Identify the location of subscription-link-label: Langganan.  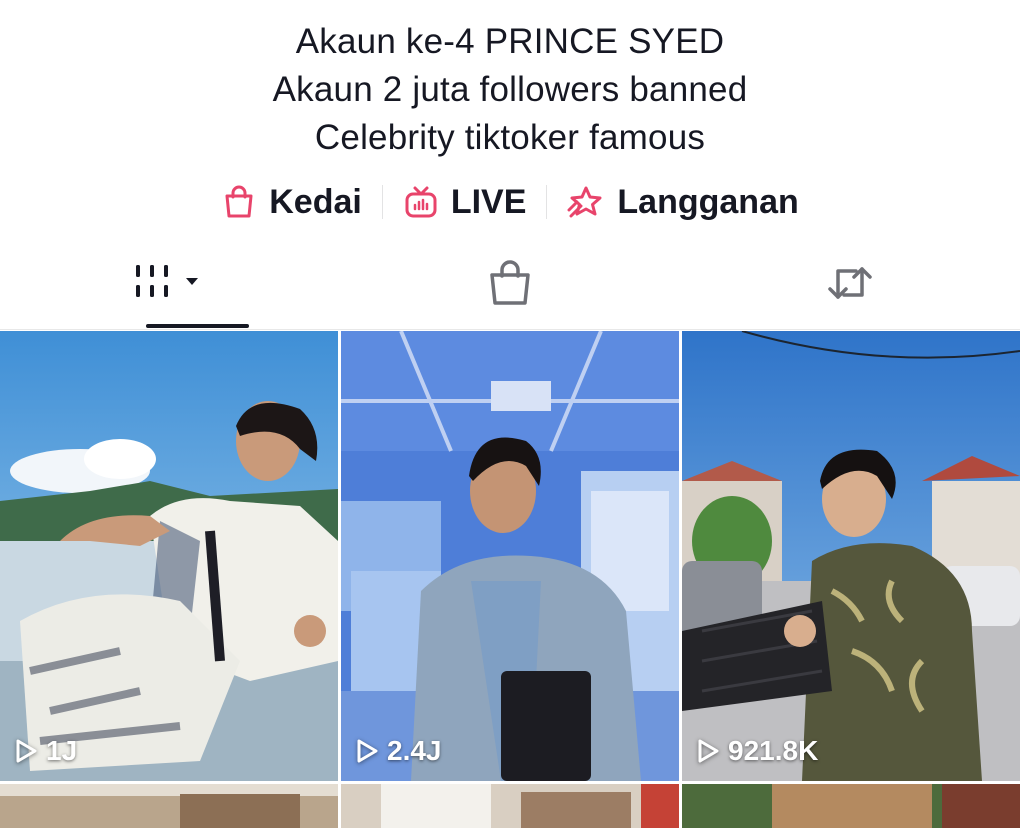
(708, 201).